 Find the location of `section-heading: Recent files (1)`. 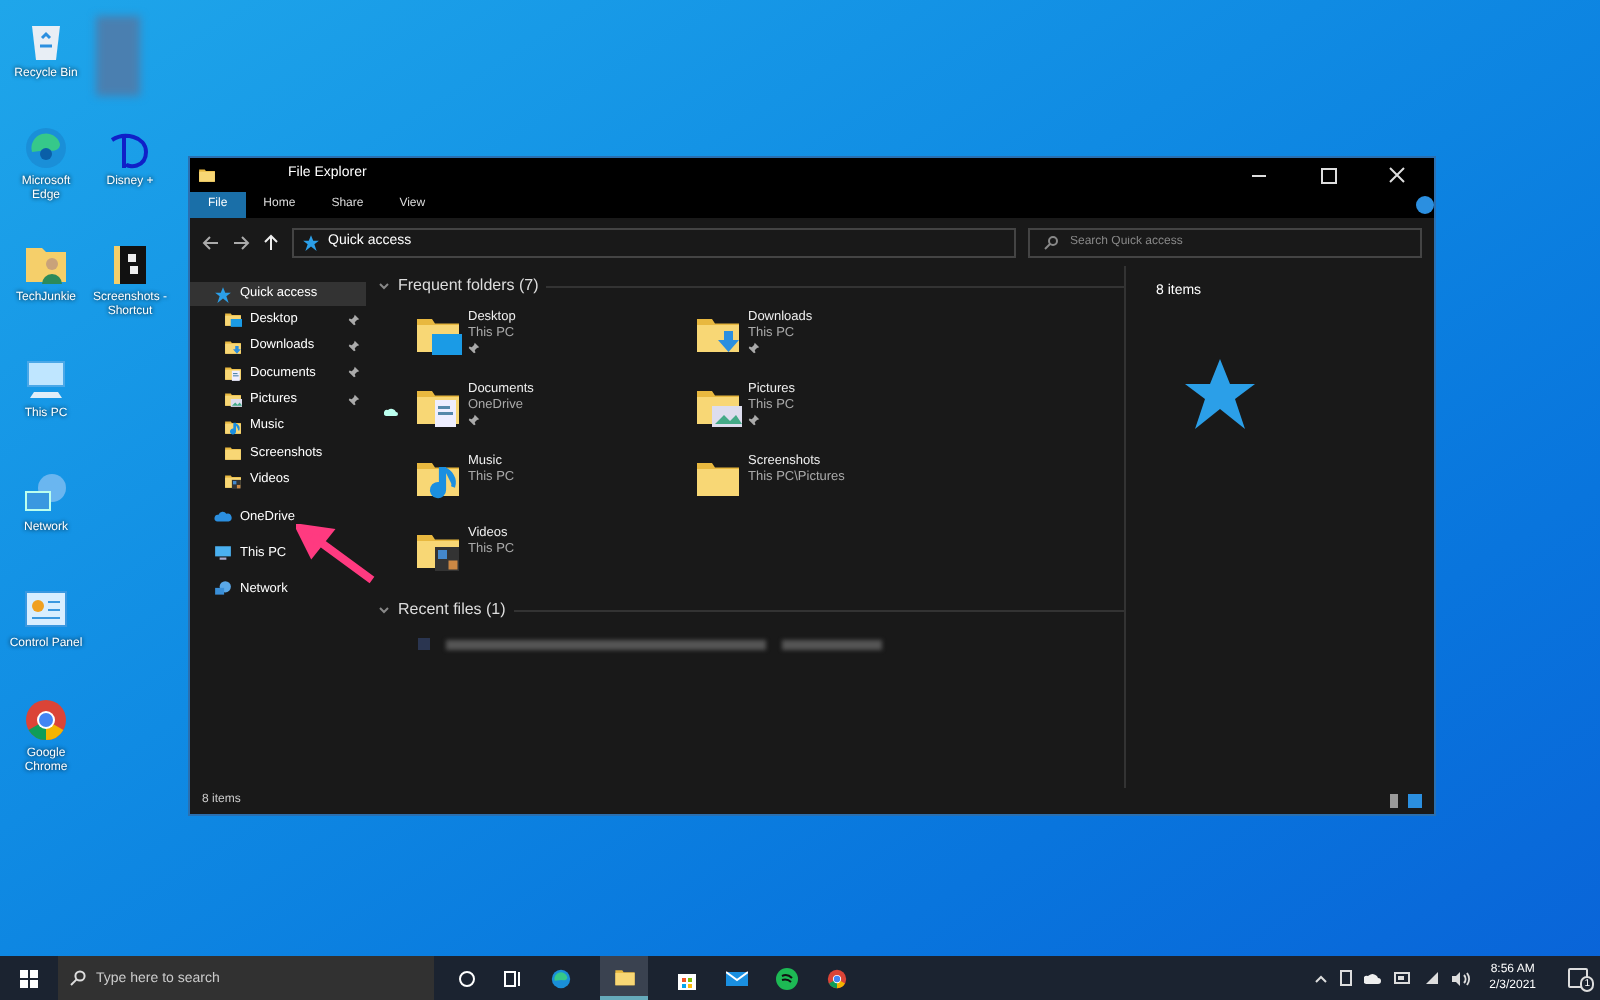

section-heading: Recent files (1) is located at coordinates (452, 610).